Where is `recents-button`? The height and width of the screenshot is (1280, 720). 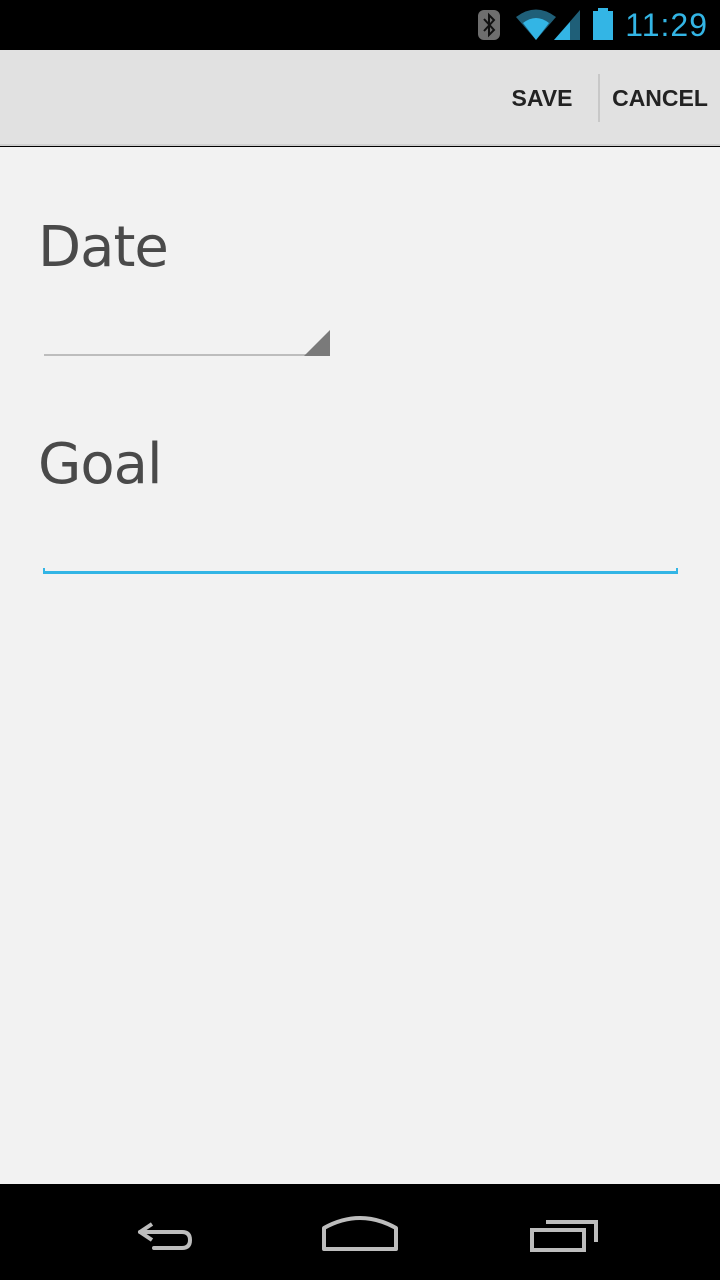 recents-button is located at coordinates (562, 1232).